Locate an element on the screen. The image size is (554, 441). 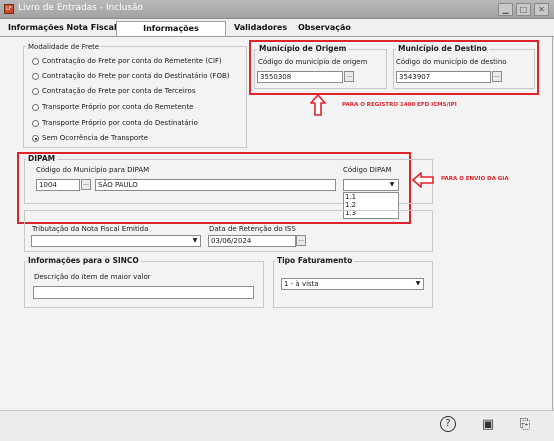
dipam-codigo-option: 1.1 is located at coordinates (350, 197).